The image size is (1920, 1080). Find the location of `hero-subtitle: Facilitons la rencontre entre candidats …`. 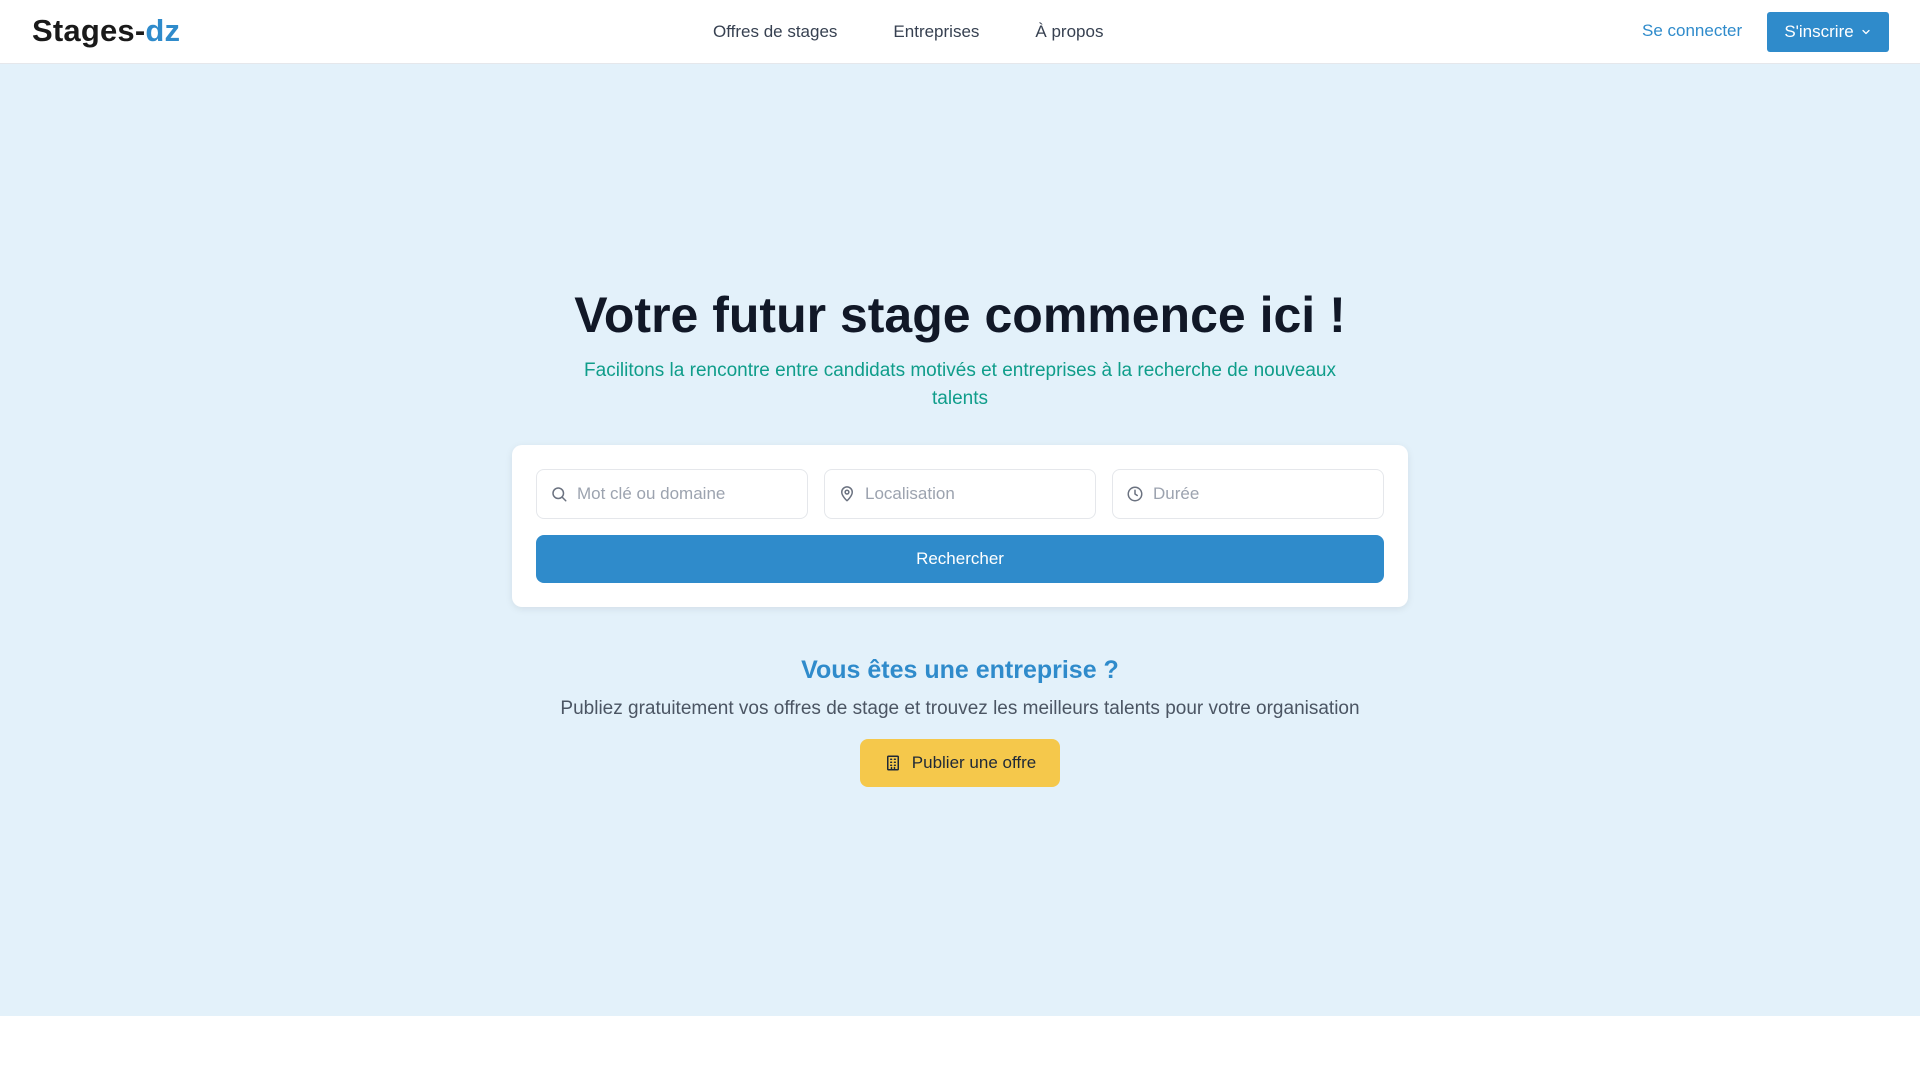

hero-subtitle: Facilitons la rencontre entre candidats … is located at coordinates (960, 384).